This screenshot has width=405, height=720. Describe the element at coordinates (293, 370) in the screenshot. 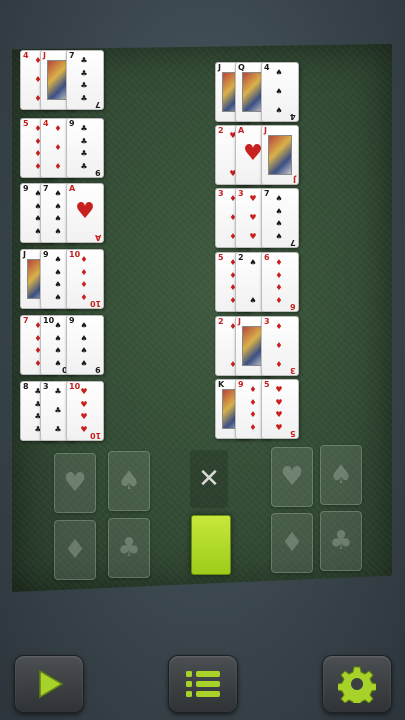

I see `card-rank-bottom: 3` at that location.